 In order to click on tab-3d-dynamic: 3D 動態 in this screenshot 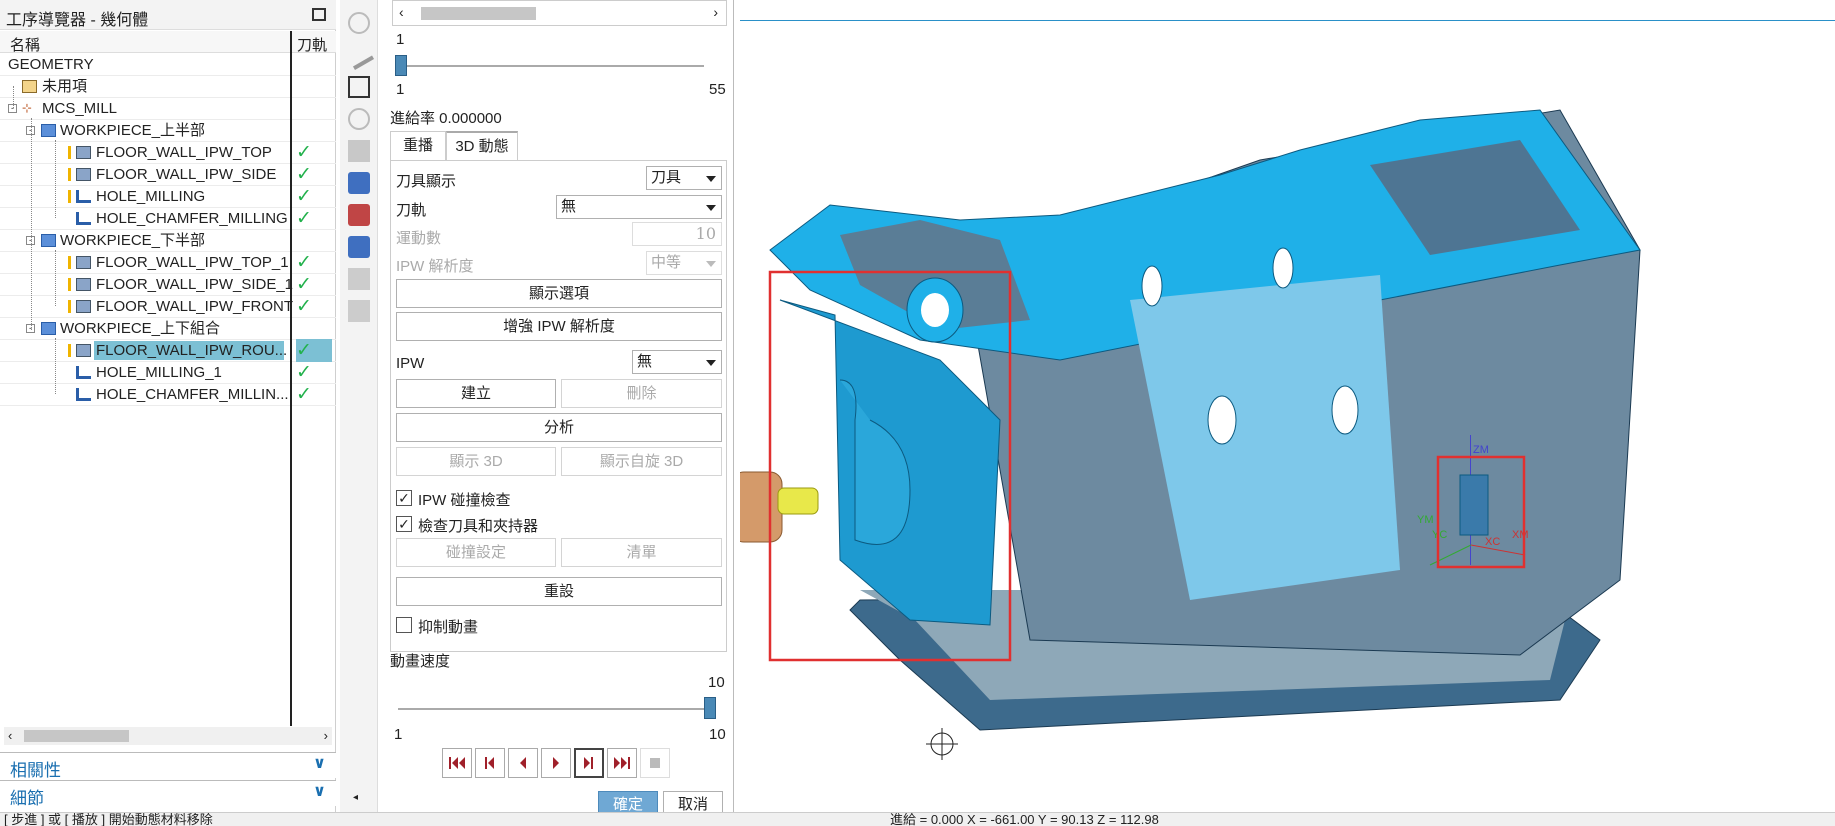, I will do `click(482, 146)`.